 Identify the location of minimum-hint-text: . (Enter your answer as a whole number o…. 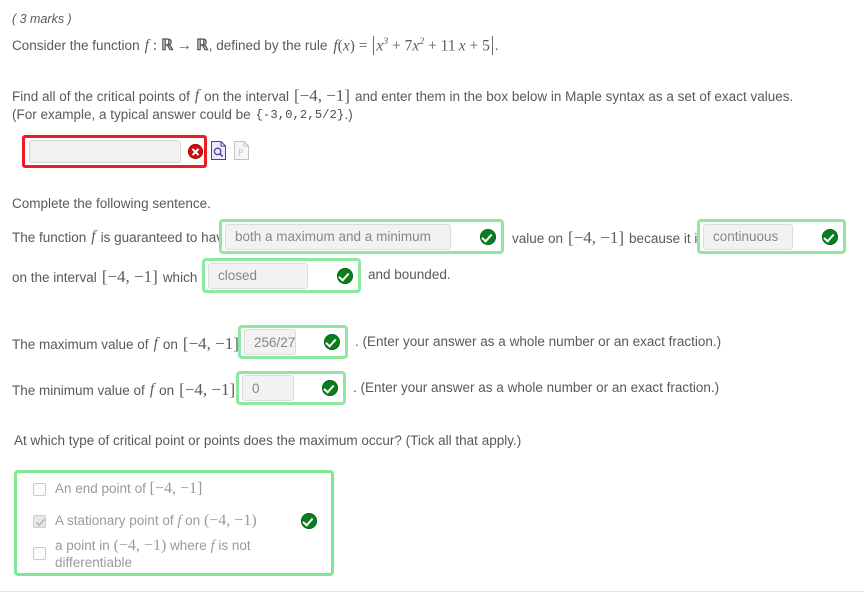
(536, 387).